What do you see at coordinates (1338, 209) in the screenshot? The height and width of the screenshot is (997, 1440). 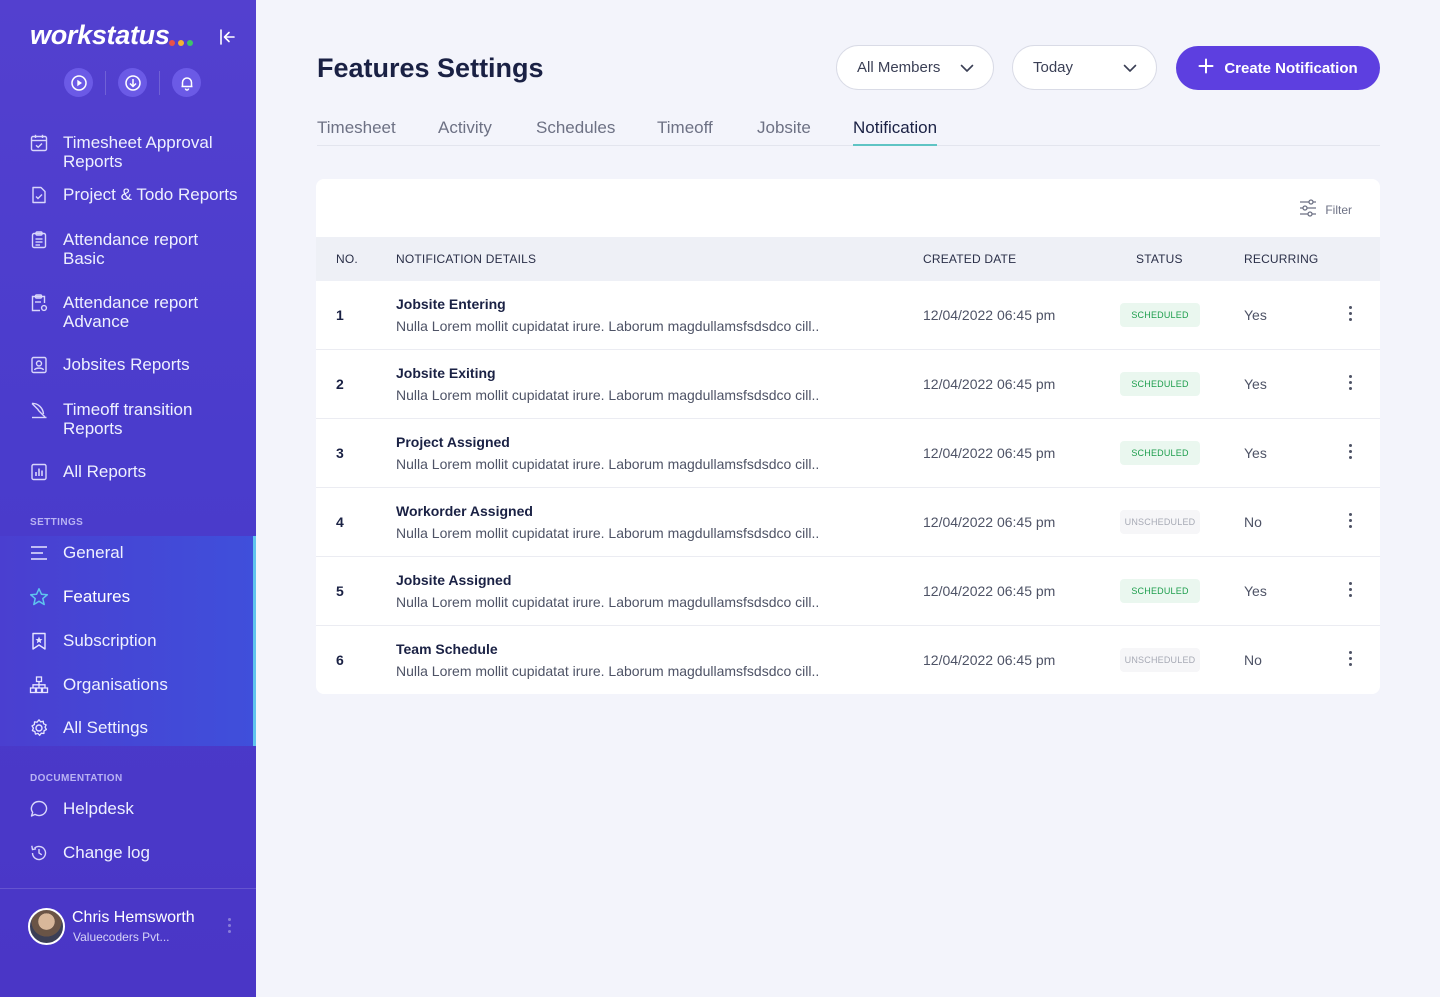 I see `filter-label: Filter` at bounding box center [1338, 209].